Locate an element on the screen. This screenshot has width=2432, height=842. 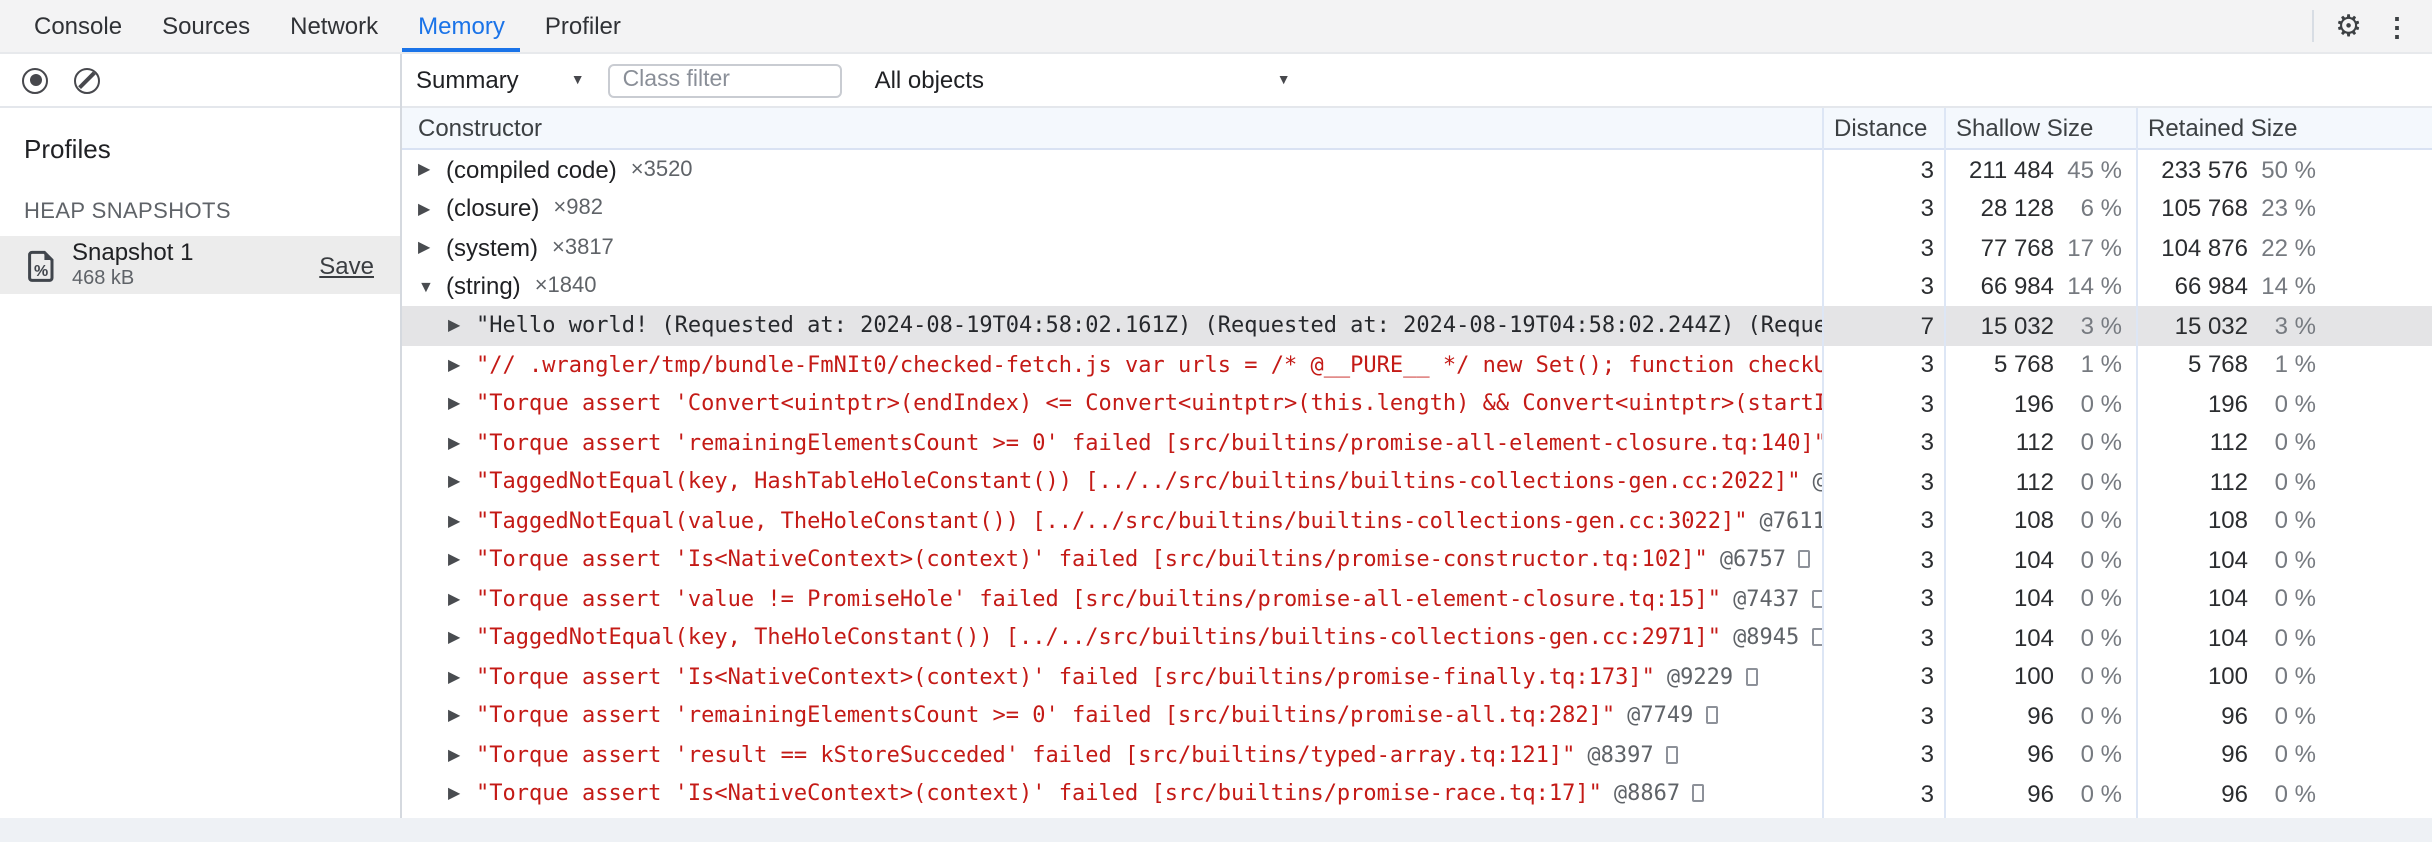
clear-profiles-icon is located at coordinates (87, 80).